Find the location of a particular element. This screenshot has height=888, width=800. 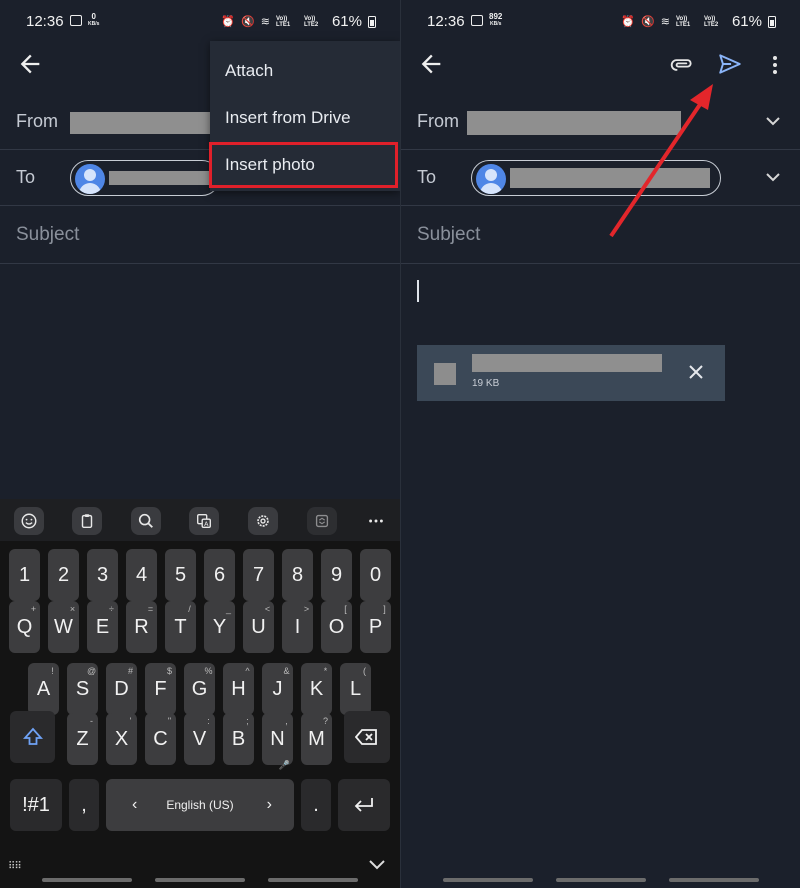

key-q: Q + is located at coordinates (24, 627).